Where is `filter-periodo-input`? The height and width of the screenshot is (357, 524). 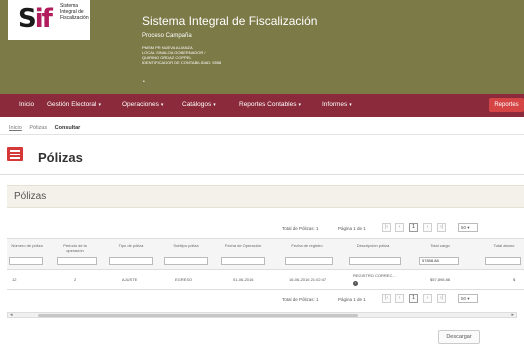 filter-periodo-input is located at coordinates (77, 261).